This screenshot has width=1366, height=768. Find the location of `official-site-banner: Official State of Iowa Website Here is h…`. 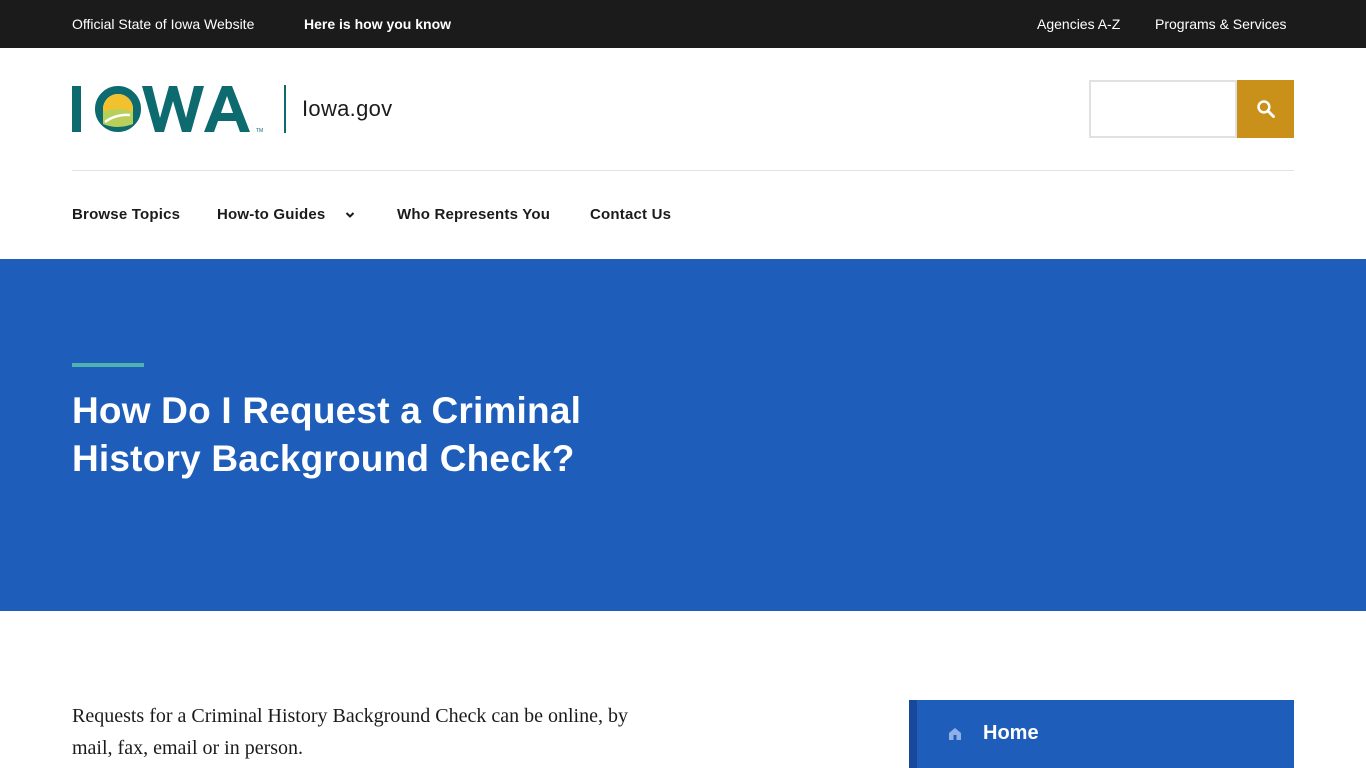

official-site-banner: Official State of Iowa Website Here is h… is located at coordinates (683, 24).